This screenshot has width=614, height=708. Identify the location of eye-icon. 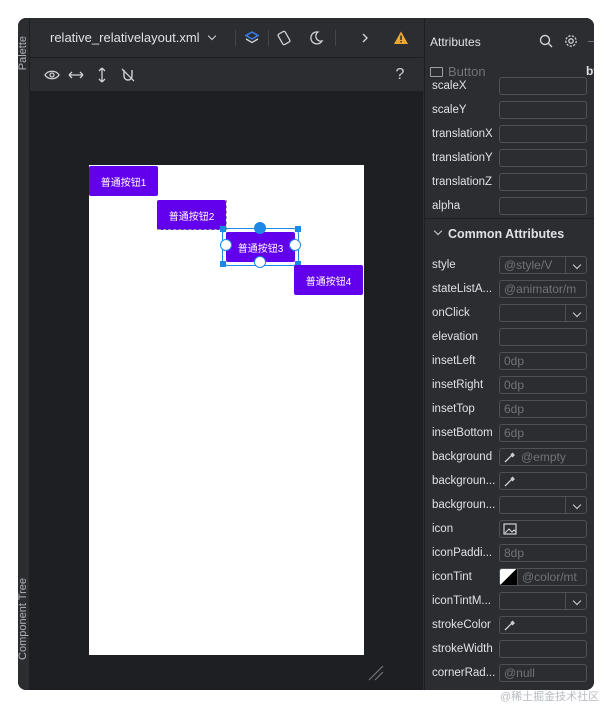
(52, 75).